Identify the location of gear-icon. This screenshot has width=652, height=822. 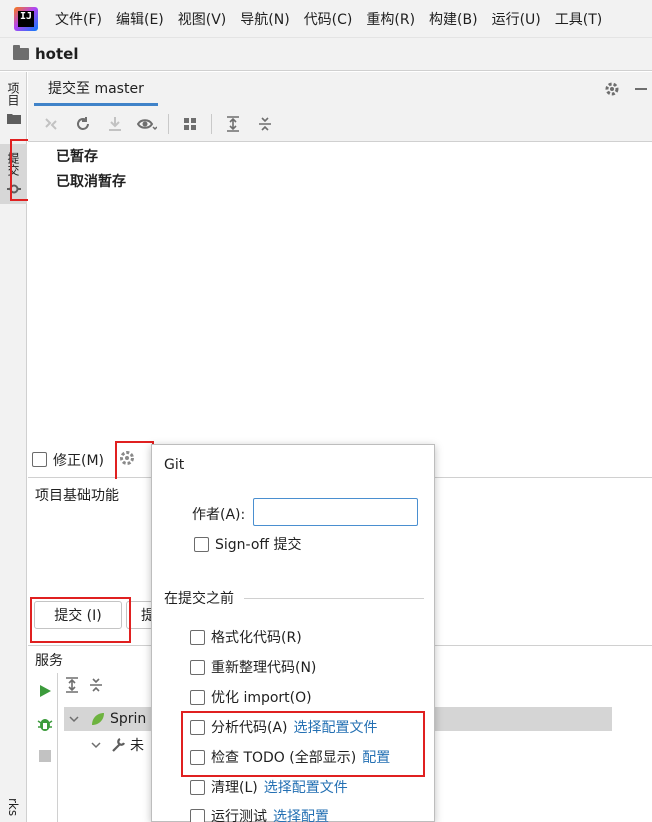
(612, 89).